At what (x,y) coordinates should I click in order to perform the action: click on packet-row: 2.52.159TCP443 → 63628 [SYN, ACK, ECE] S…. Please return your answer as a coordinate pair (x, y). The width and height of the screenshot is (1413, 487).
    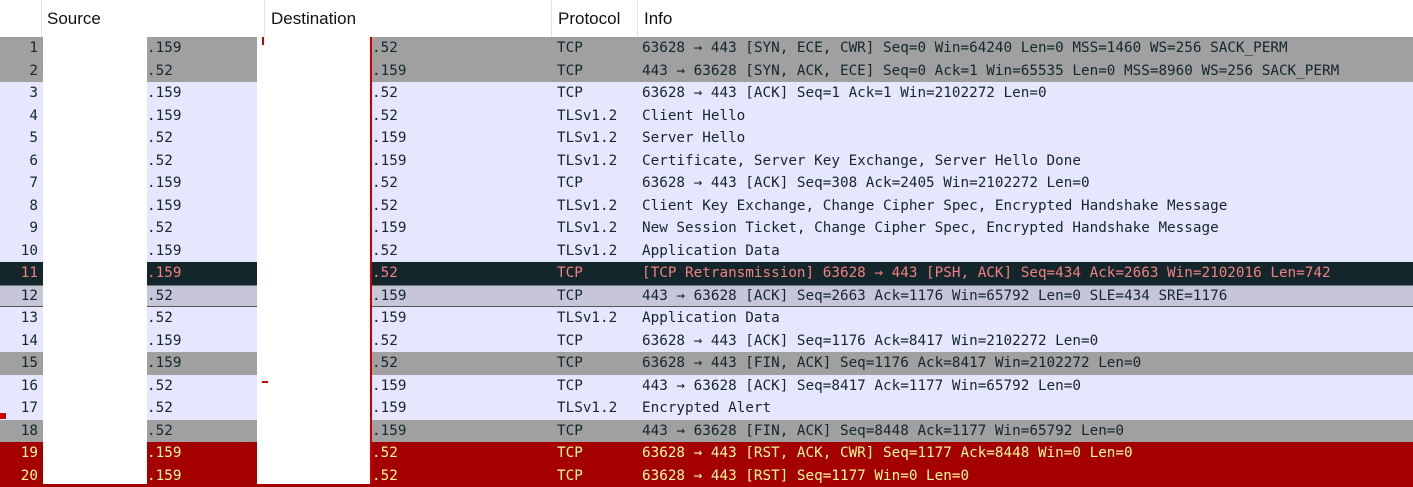
    Looking at the image, I should click on (706, 71).